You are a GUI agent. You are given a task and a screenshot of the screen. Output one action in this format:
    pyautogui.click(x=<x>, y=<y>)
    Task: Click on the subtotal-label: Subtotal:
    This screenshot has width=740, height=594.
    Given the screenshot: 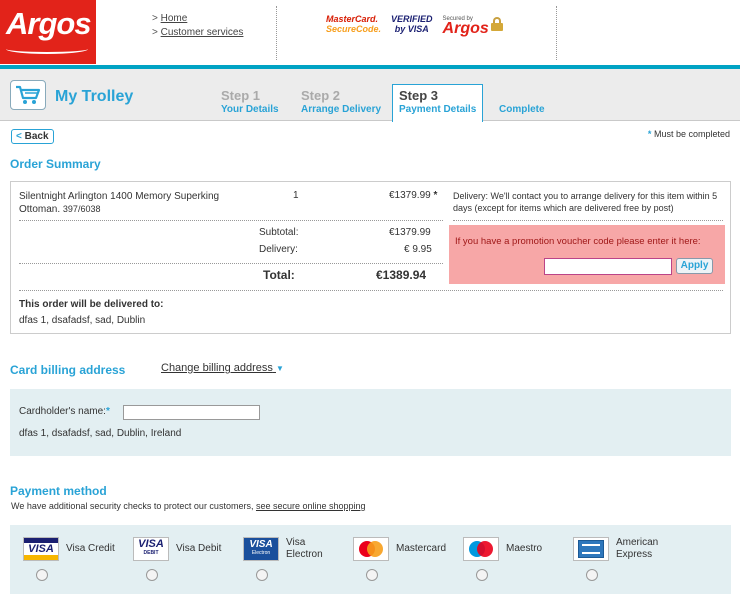 What is the action you would take?
    pyautogui.click(x=279, y=232)
    